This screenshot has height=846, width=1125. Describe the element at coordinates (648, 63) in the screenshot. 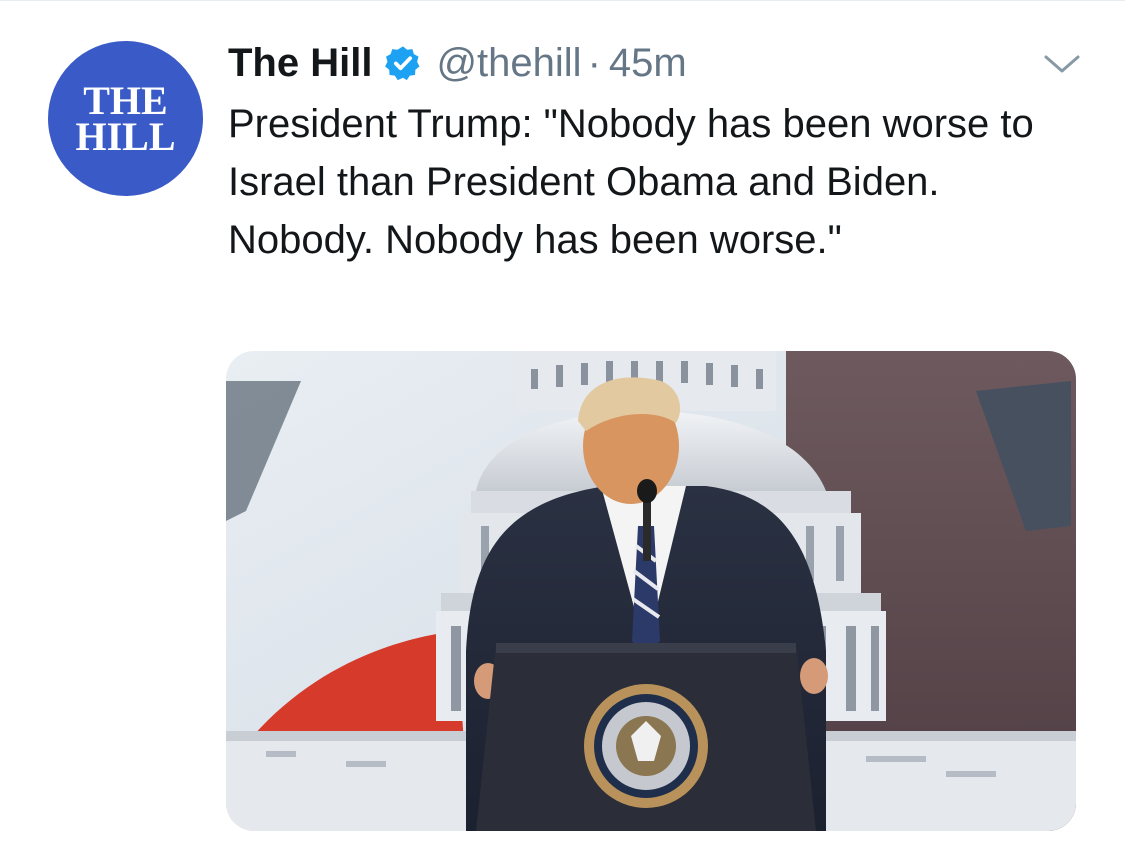

I see `tweet-timestamp: 45m` at that location.